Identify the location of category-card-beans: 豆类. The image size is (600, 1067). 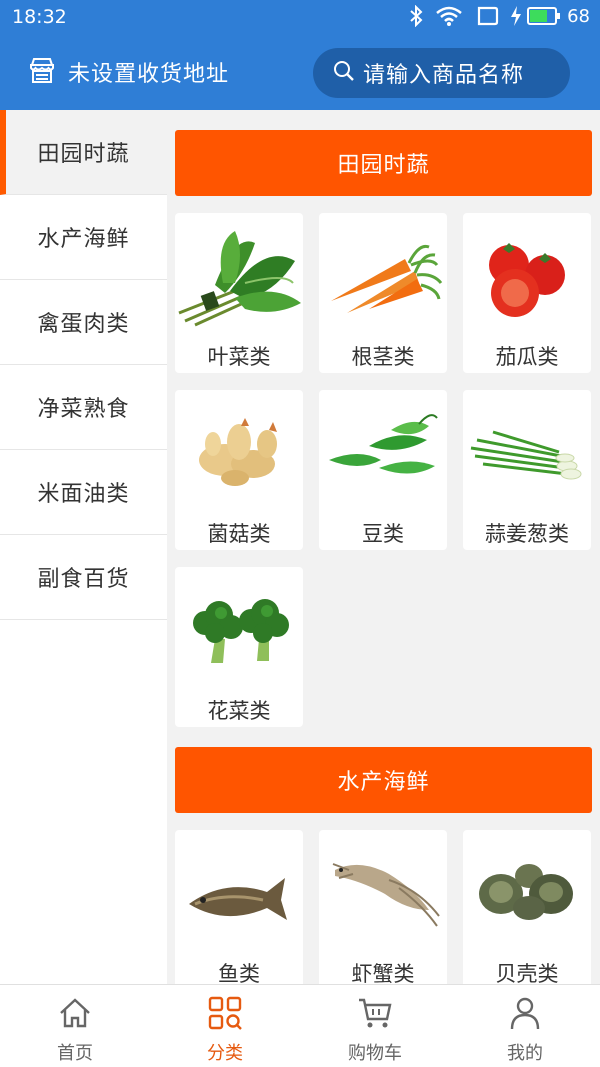
(383, 470).